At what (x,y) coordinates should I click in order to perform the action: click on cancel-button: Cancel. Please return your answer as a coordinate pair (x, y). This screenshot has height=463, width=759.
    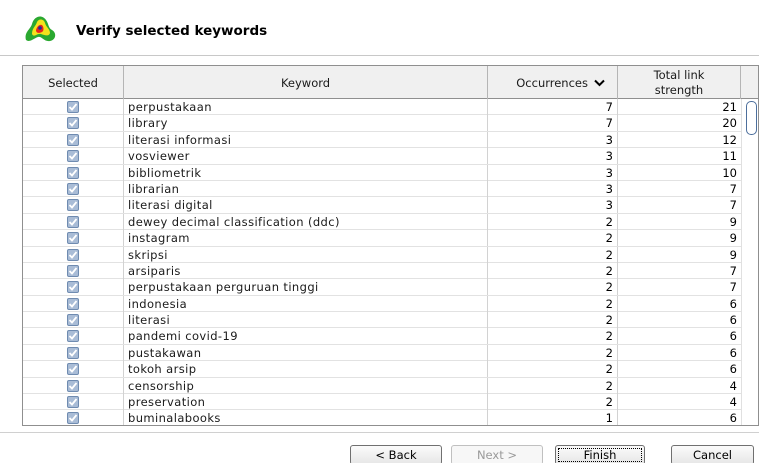
    Looking at the image, I should click on (712, 454).